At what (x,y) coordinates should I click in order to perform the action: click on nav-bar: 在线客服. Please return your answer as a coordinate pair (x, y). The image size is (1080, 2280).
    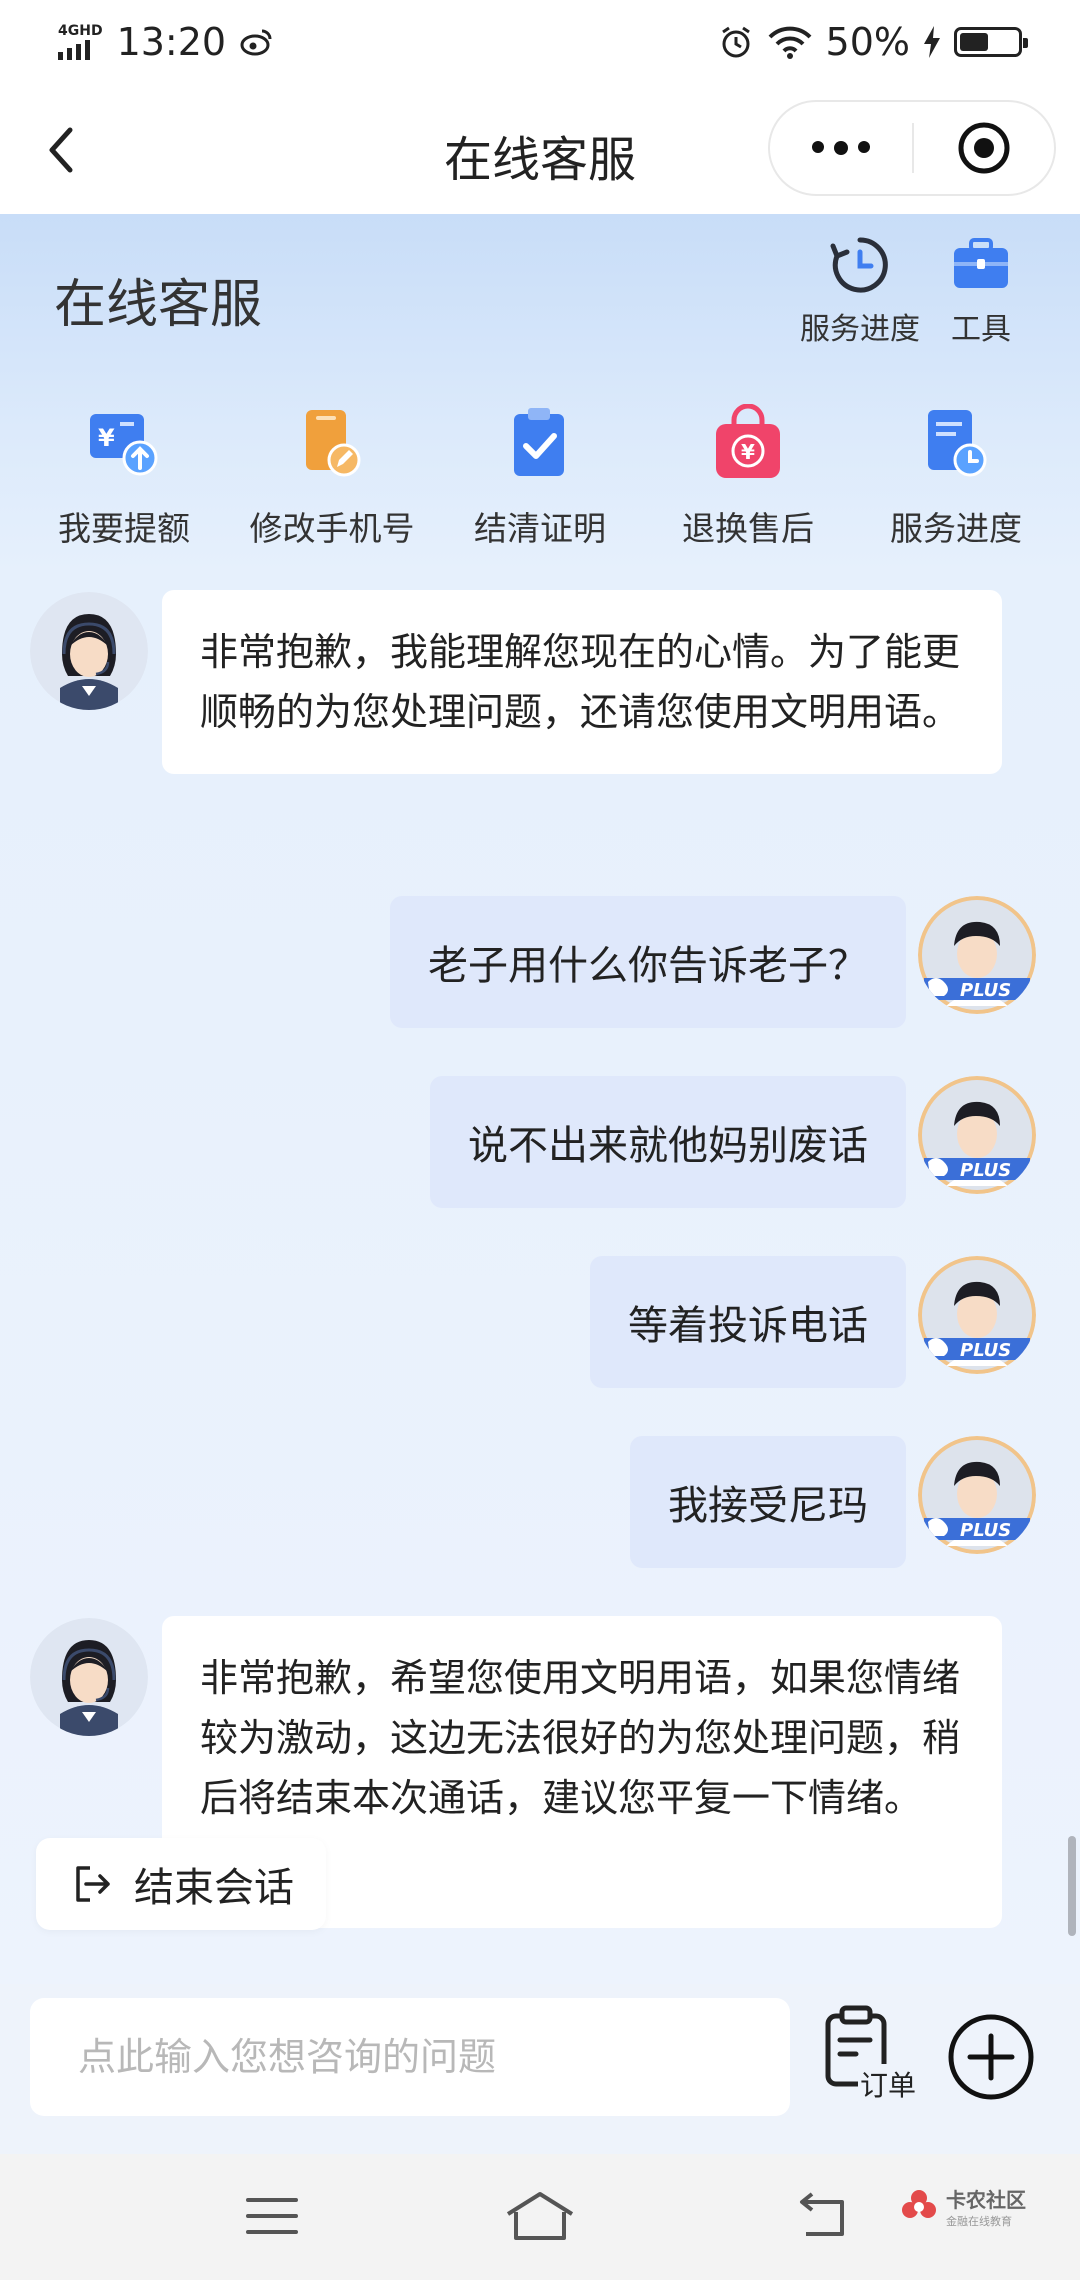
    Looking at the image, I should click on (540, 149).